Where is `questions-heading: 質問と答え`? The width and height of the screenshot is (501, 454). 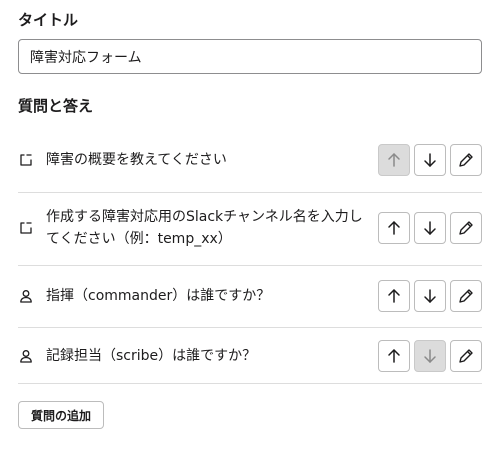
questions-heading: 質問と答え is located at coordinates (56, 106).